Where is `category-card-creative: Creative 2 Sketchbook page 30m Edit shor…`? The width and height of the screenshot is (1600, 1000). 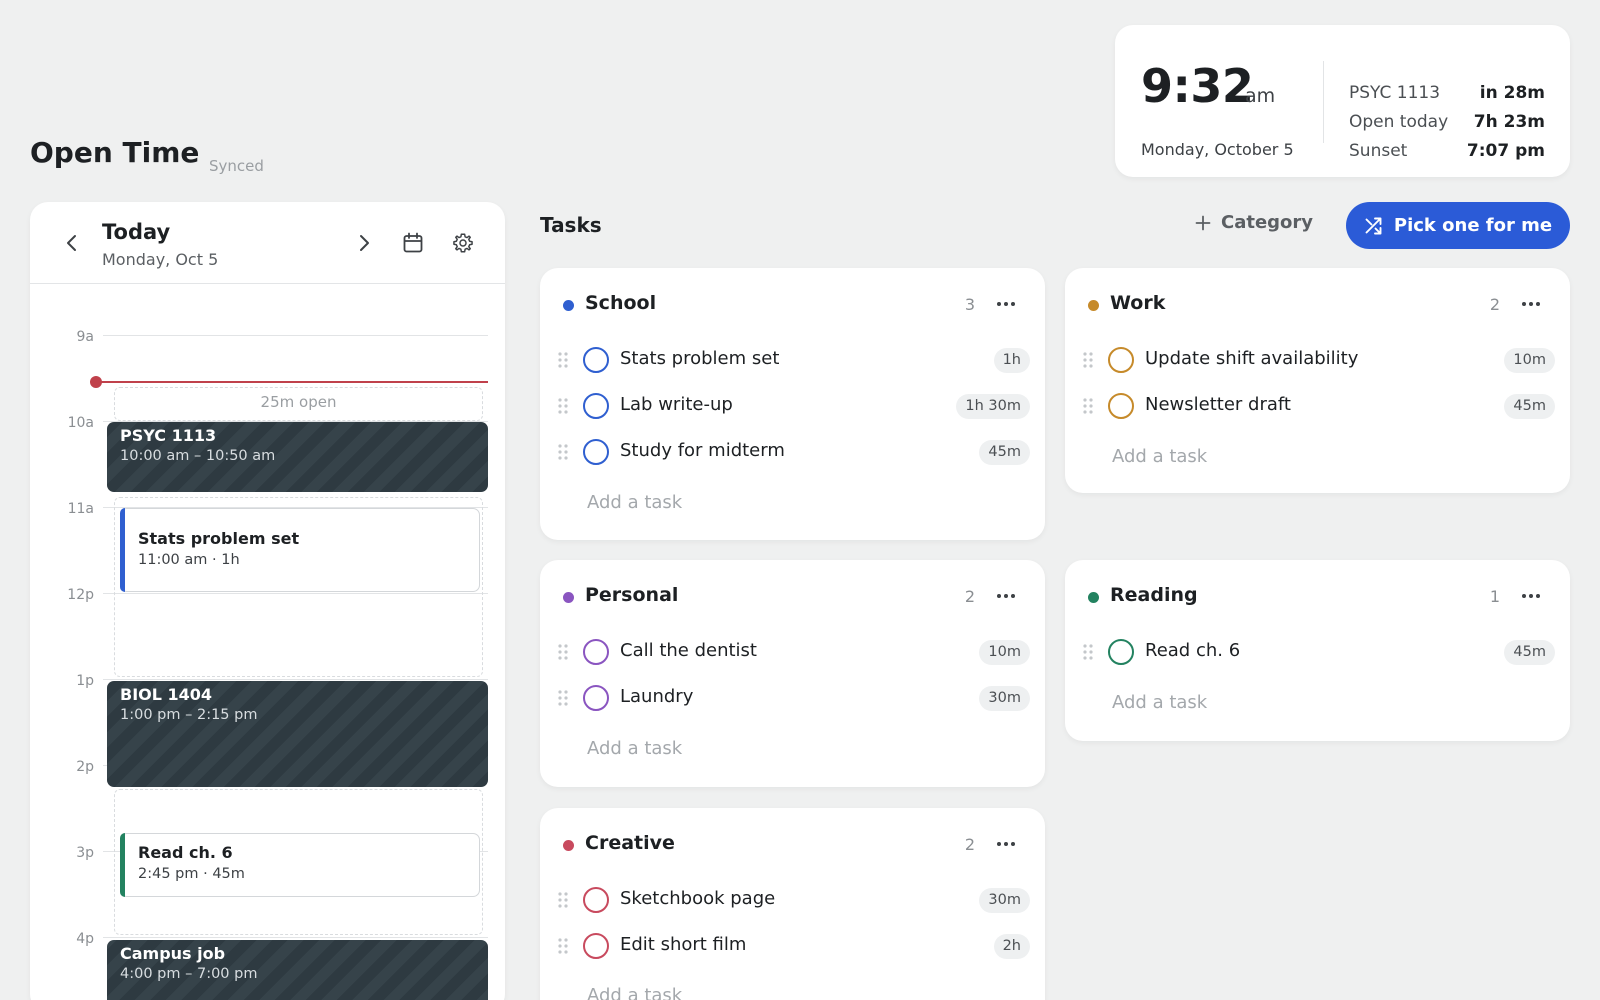
category-card-creative: Creative 2 Sketchbook page 30m Edit shor… is located at coordinates (792, 904).